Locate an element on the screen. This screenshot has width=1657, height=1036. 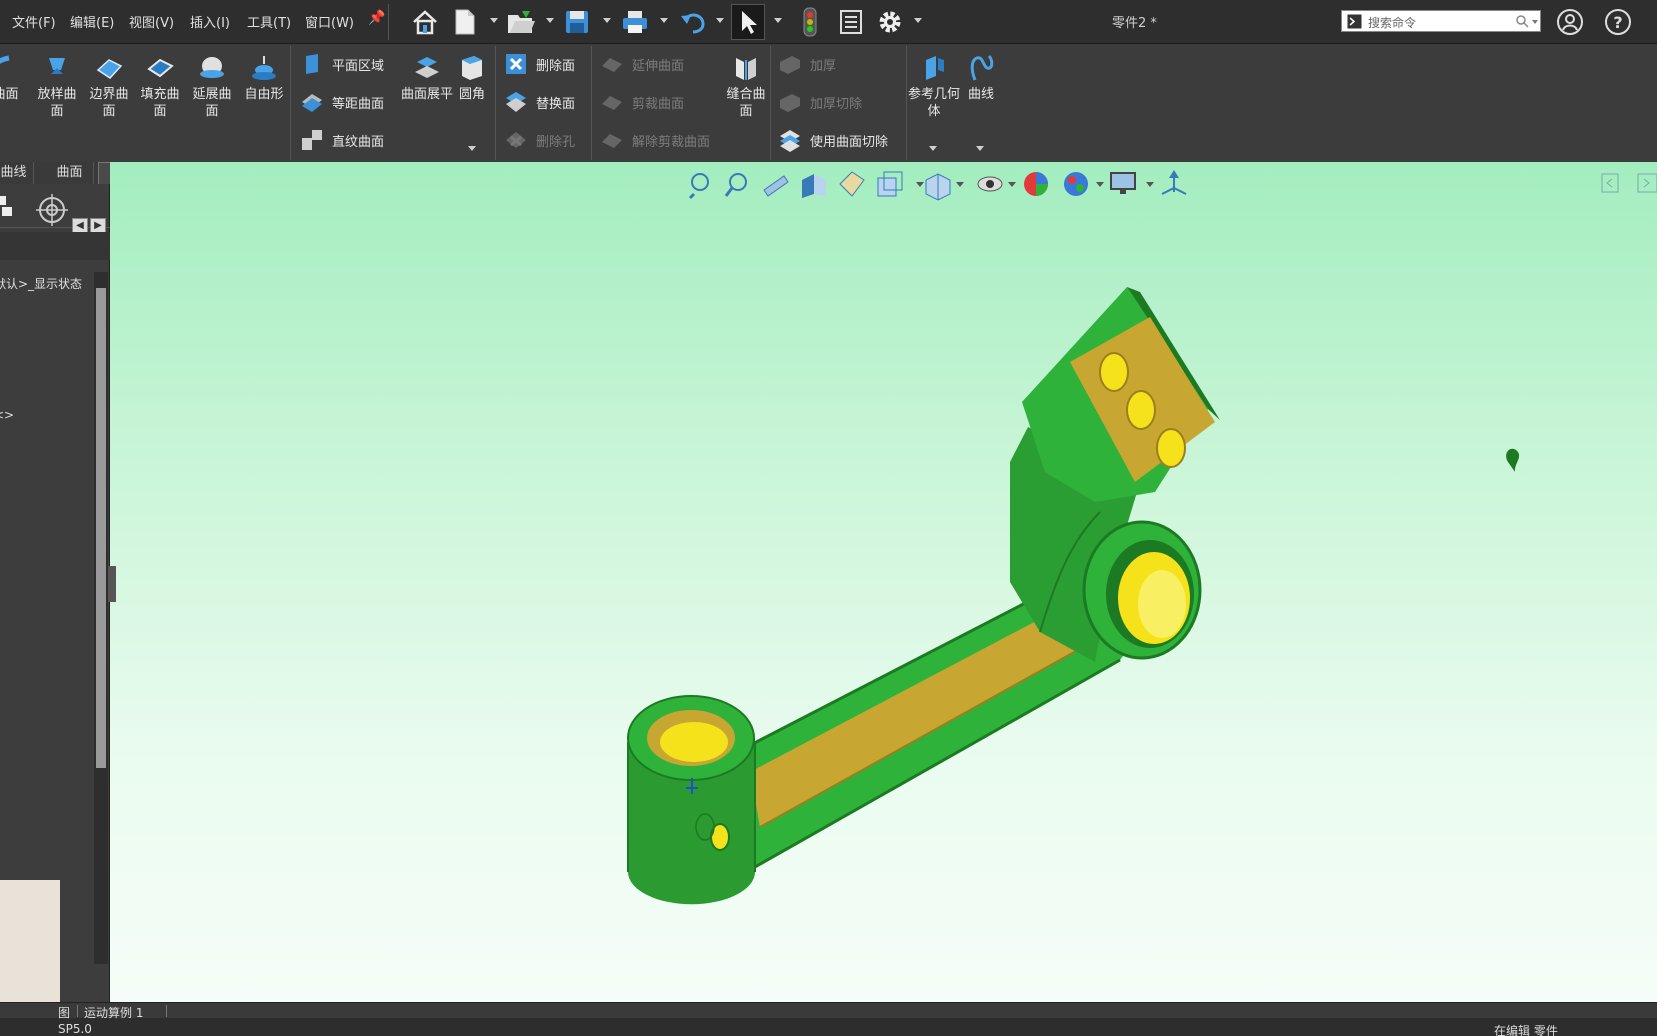
boundary-surface-button: 边界曲面 is located at coordinates (109, 87).